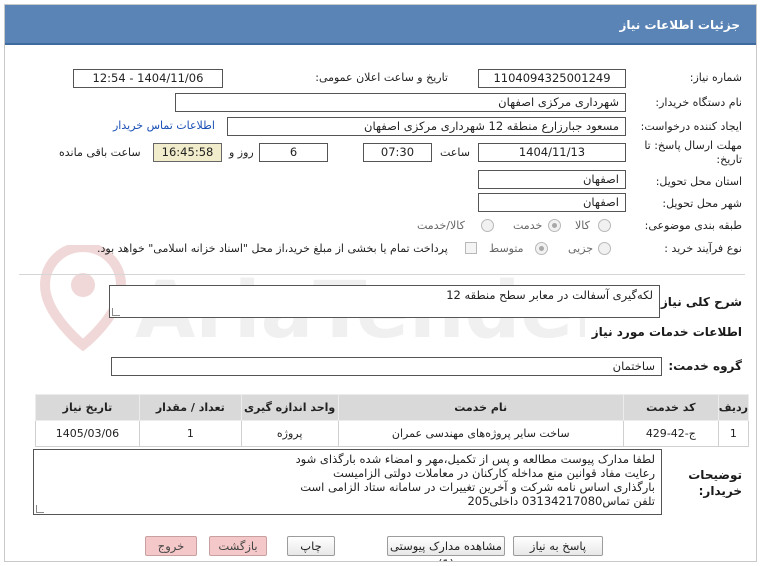 The height and width of the screenshot is (566, 761). Describe the element at coordinates (241, 152) in the screenshot. I see `deadline-days-label: روز و` at that location.